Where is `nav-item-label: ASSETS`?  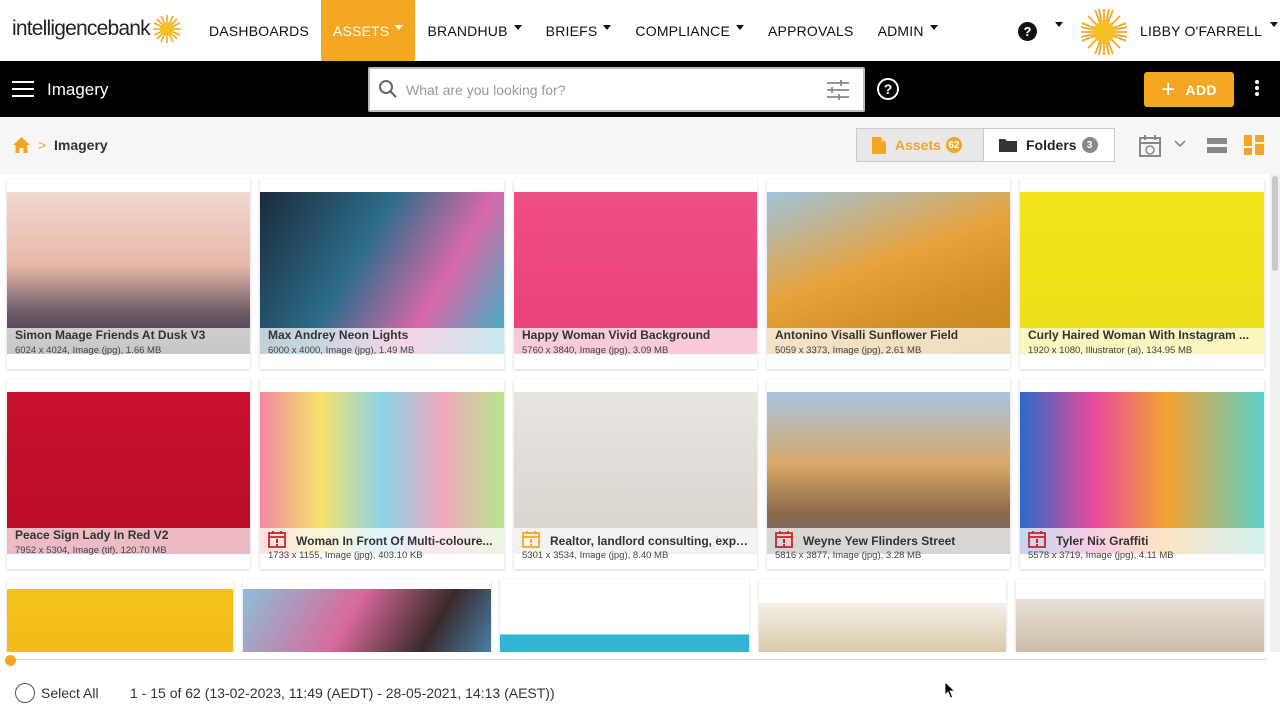 nav-item-label: ASSETS is located at coordinates (361, 30).